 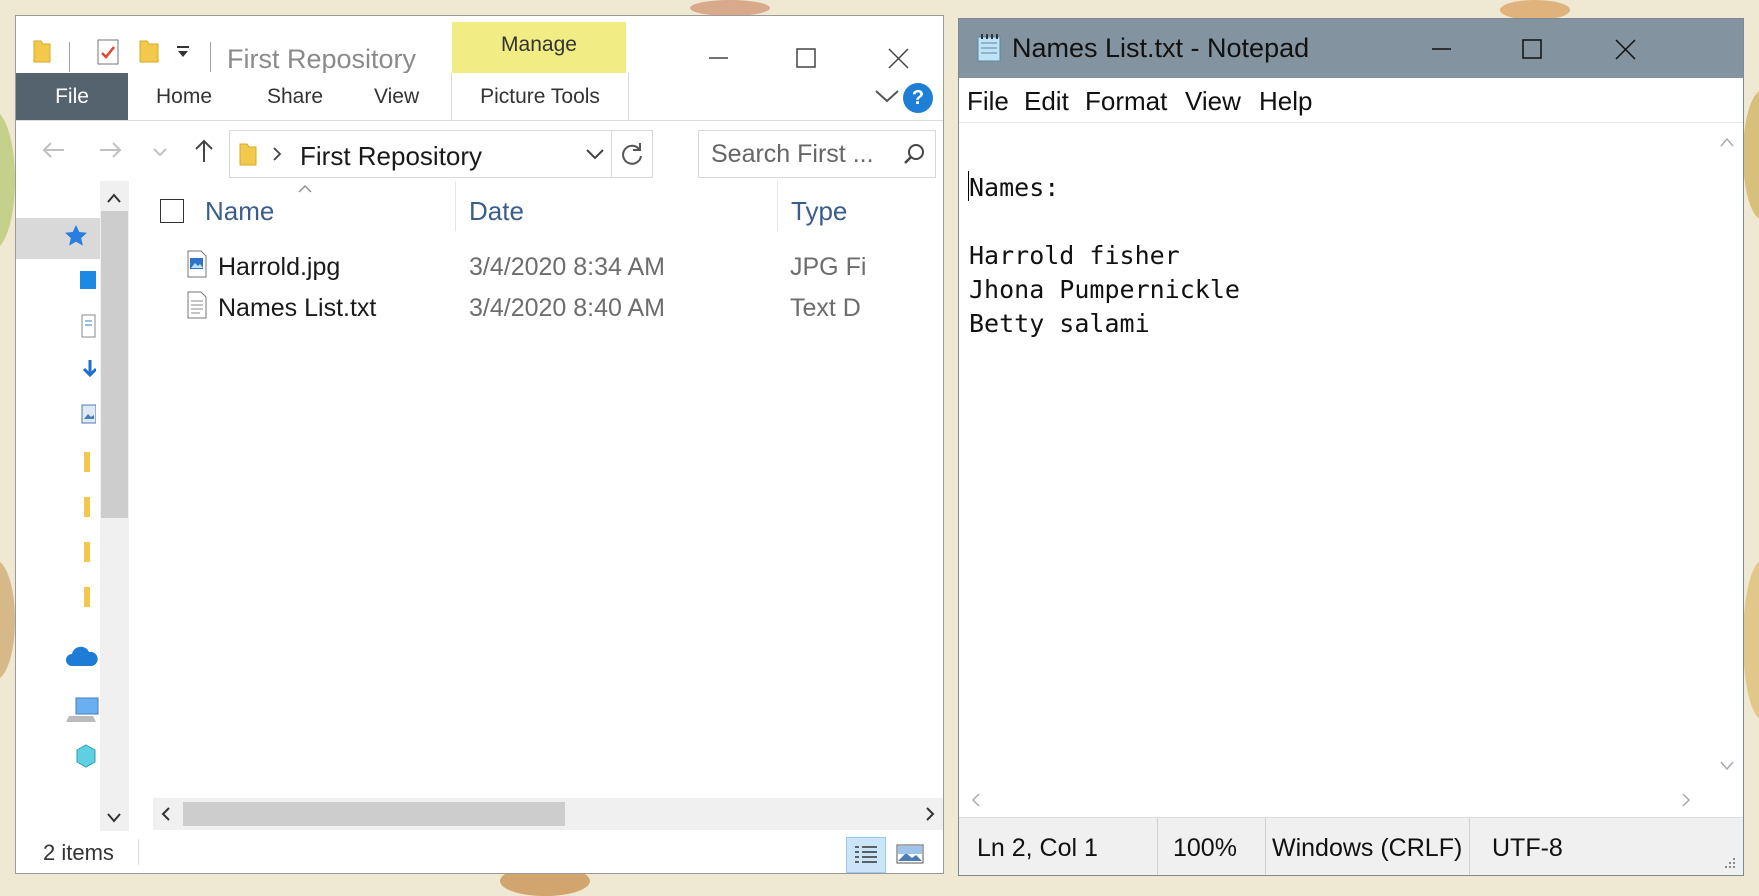 I want to click on menu-view: View, so click(x=1213, y=101).